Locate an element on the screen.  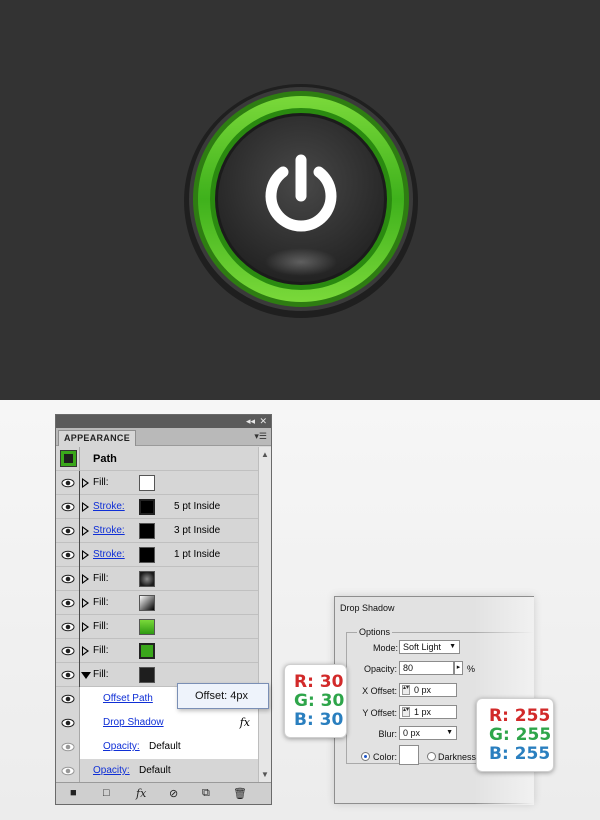
opacity-row: Opacity: Default is located at coordinates (157, 747).